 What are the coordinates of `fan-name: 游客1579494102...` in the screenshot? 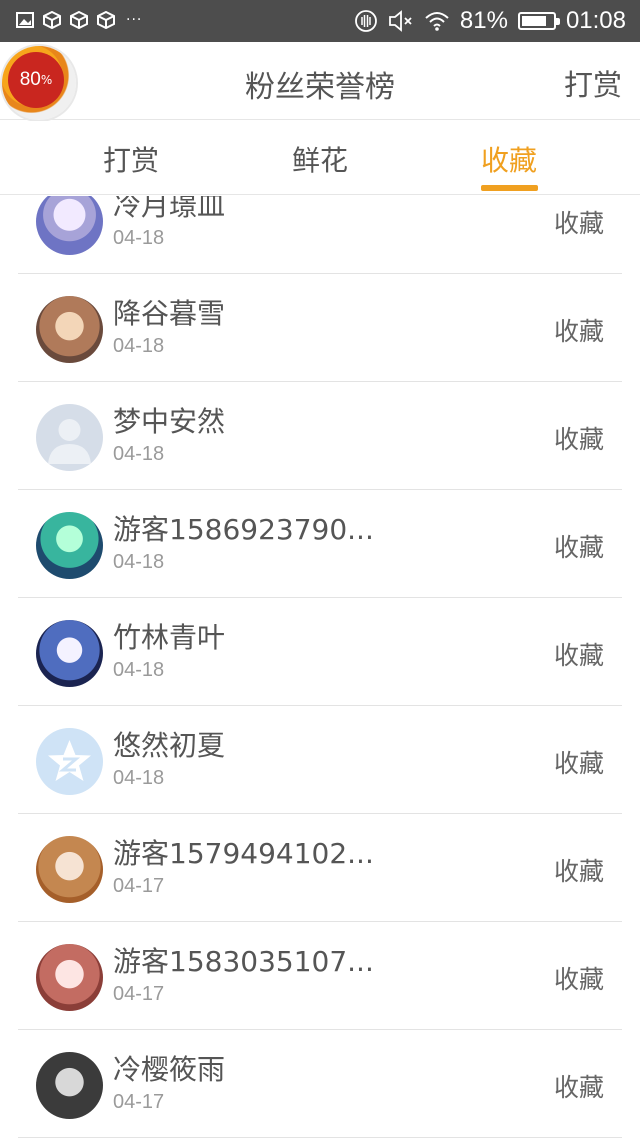 It's located at (243, 853).